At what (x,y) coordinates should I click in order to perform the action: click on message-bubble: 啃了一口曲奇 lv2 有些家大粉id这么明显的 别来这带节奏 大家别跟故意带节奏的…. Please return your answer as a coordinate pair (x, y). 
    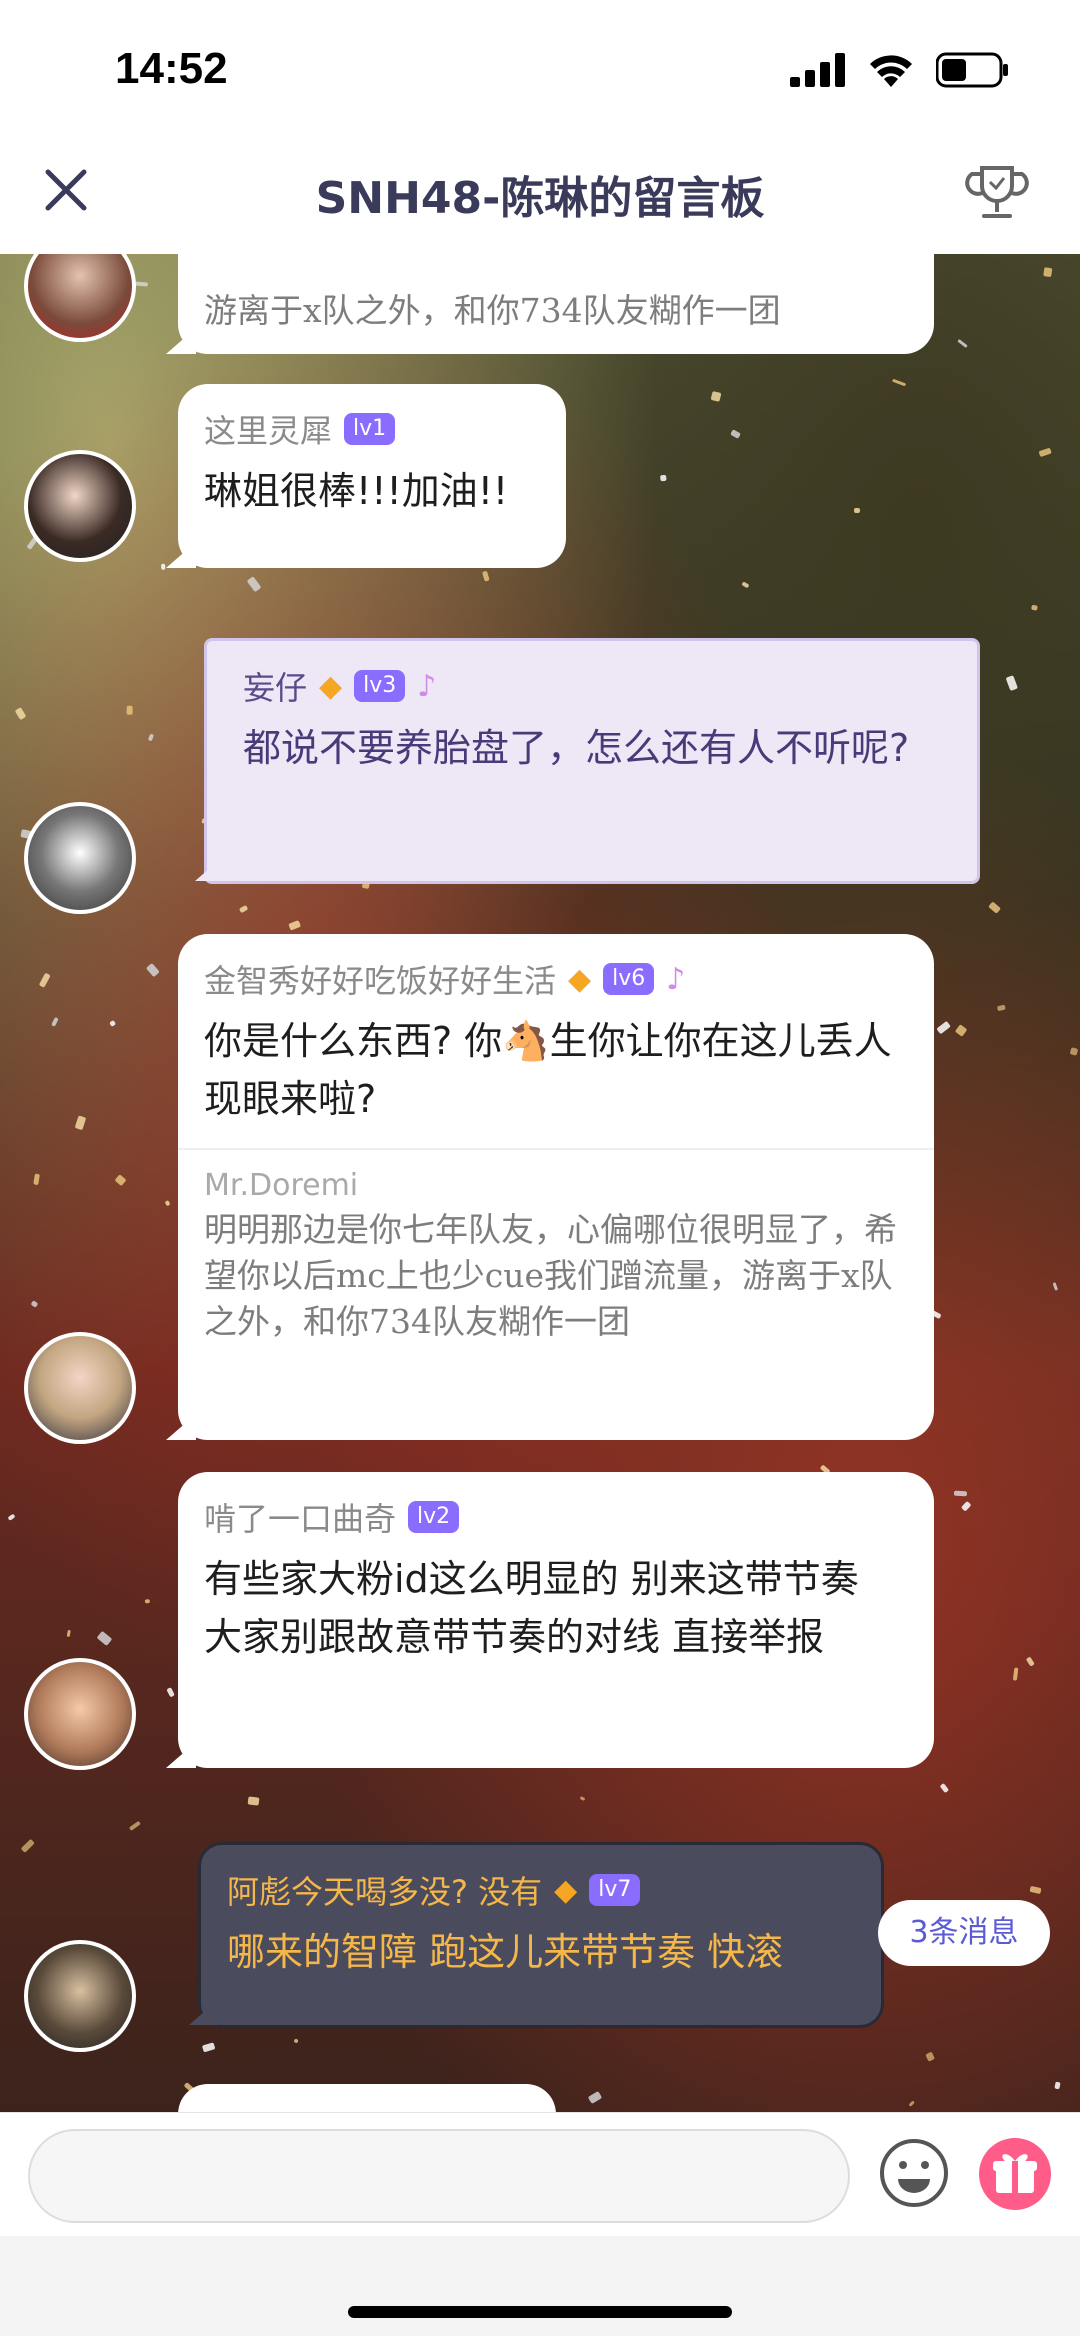
    Looking at the image, I should click on (556, 1620).